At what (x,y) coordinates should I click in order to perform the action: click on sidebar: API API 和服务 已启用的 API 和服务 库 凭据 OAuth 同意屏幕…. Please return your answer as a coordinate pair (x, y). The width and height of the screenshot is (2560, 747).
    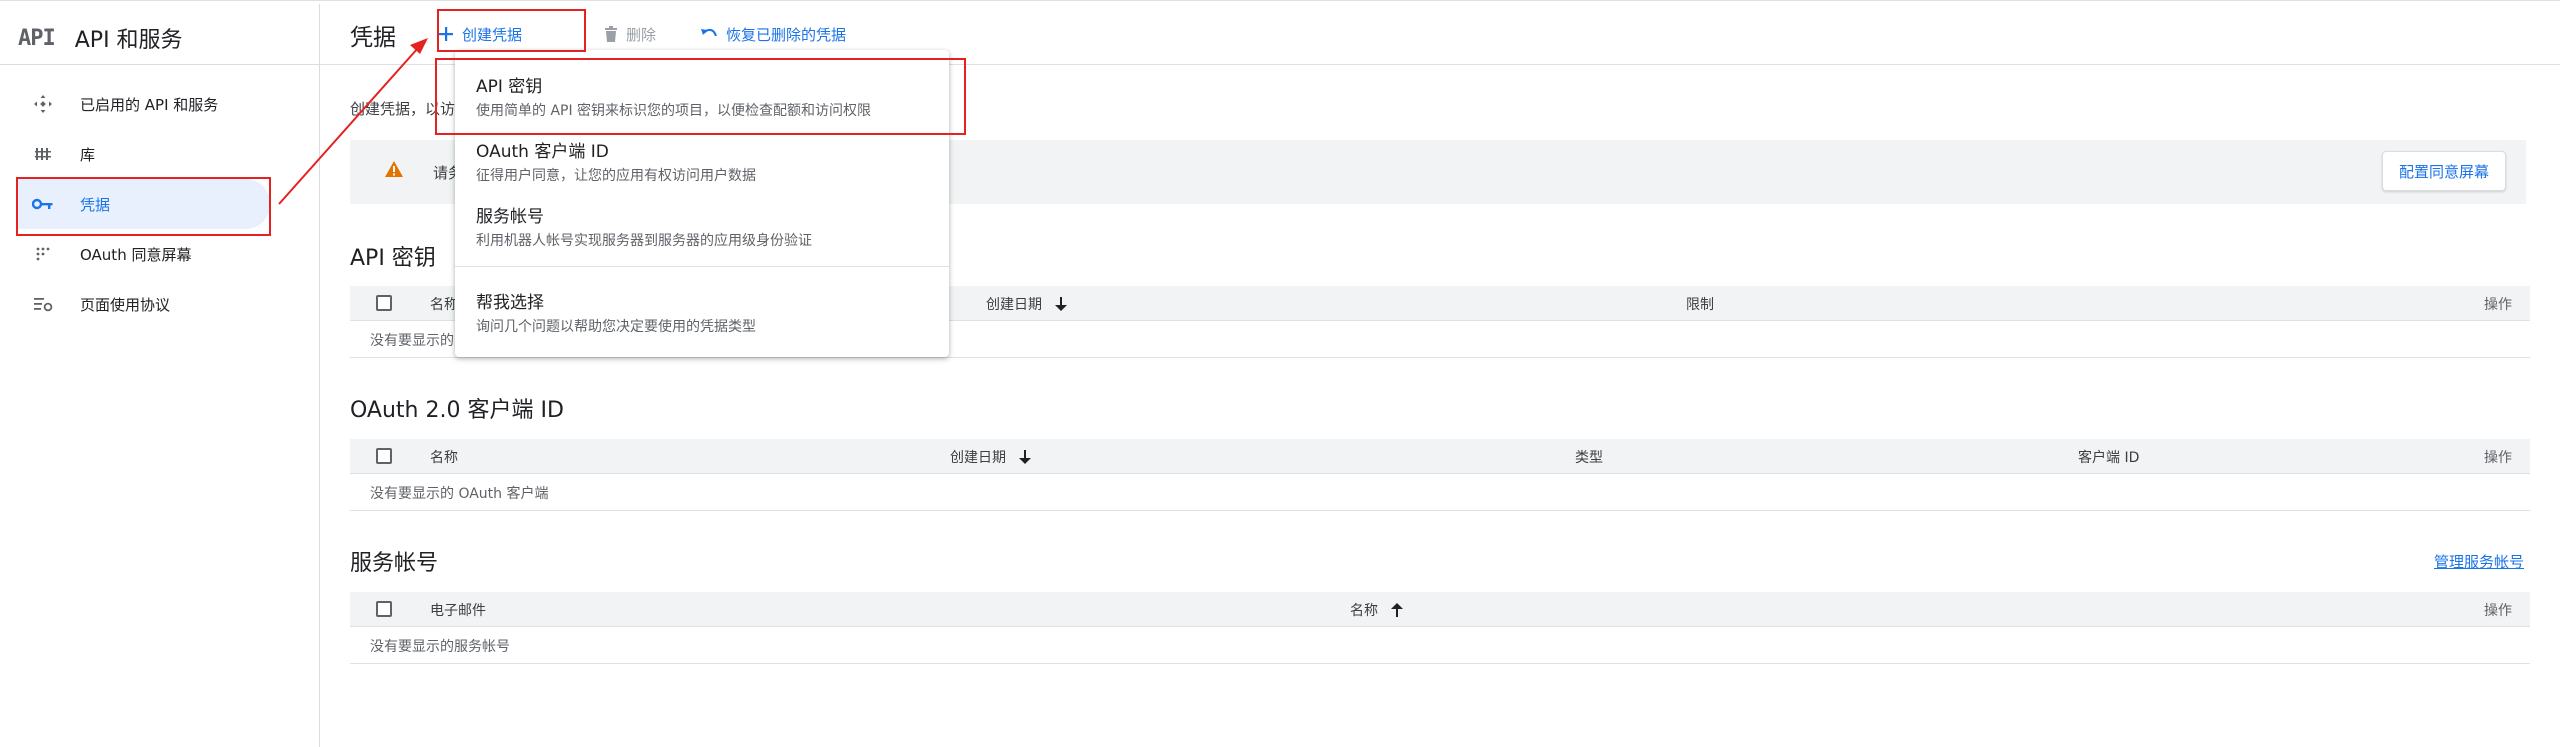
    Looking at the image, I should click on (160, 375).